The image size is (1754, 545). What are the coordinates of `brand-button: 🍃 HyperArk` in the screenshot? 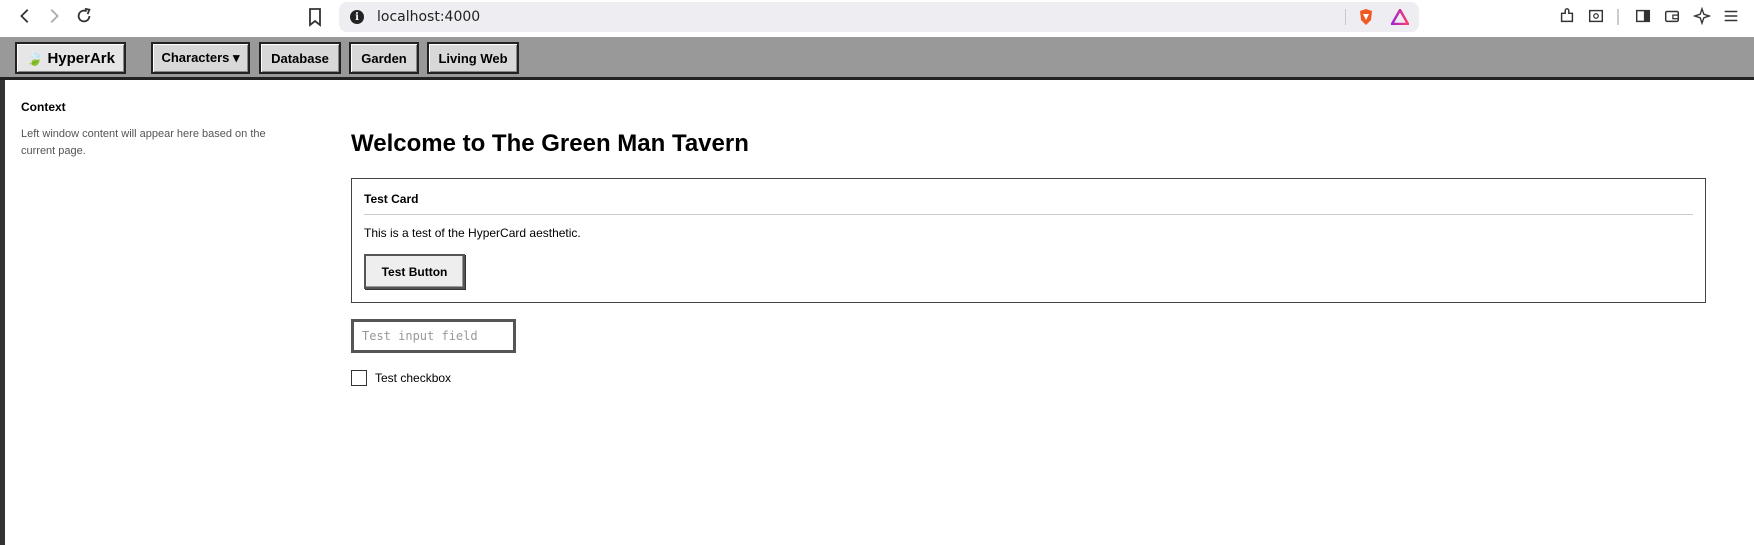 It's located at (70, 58).